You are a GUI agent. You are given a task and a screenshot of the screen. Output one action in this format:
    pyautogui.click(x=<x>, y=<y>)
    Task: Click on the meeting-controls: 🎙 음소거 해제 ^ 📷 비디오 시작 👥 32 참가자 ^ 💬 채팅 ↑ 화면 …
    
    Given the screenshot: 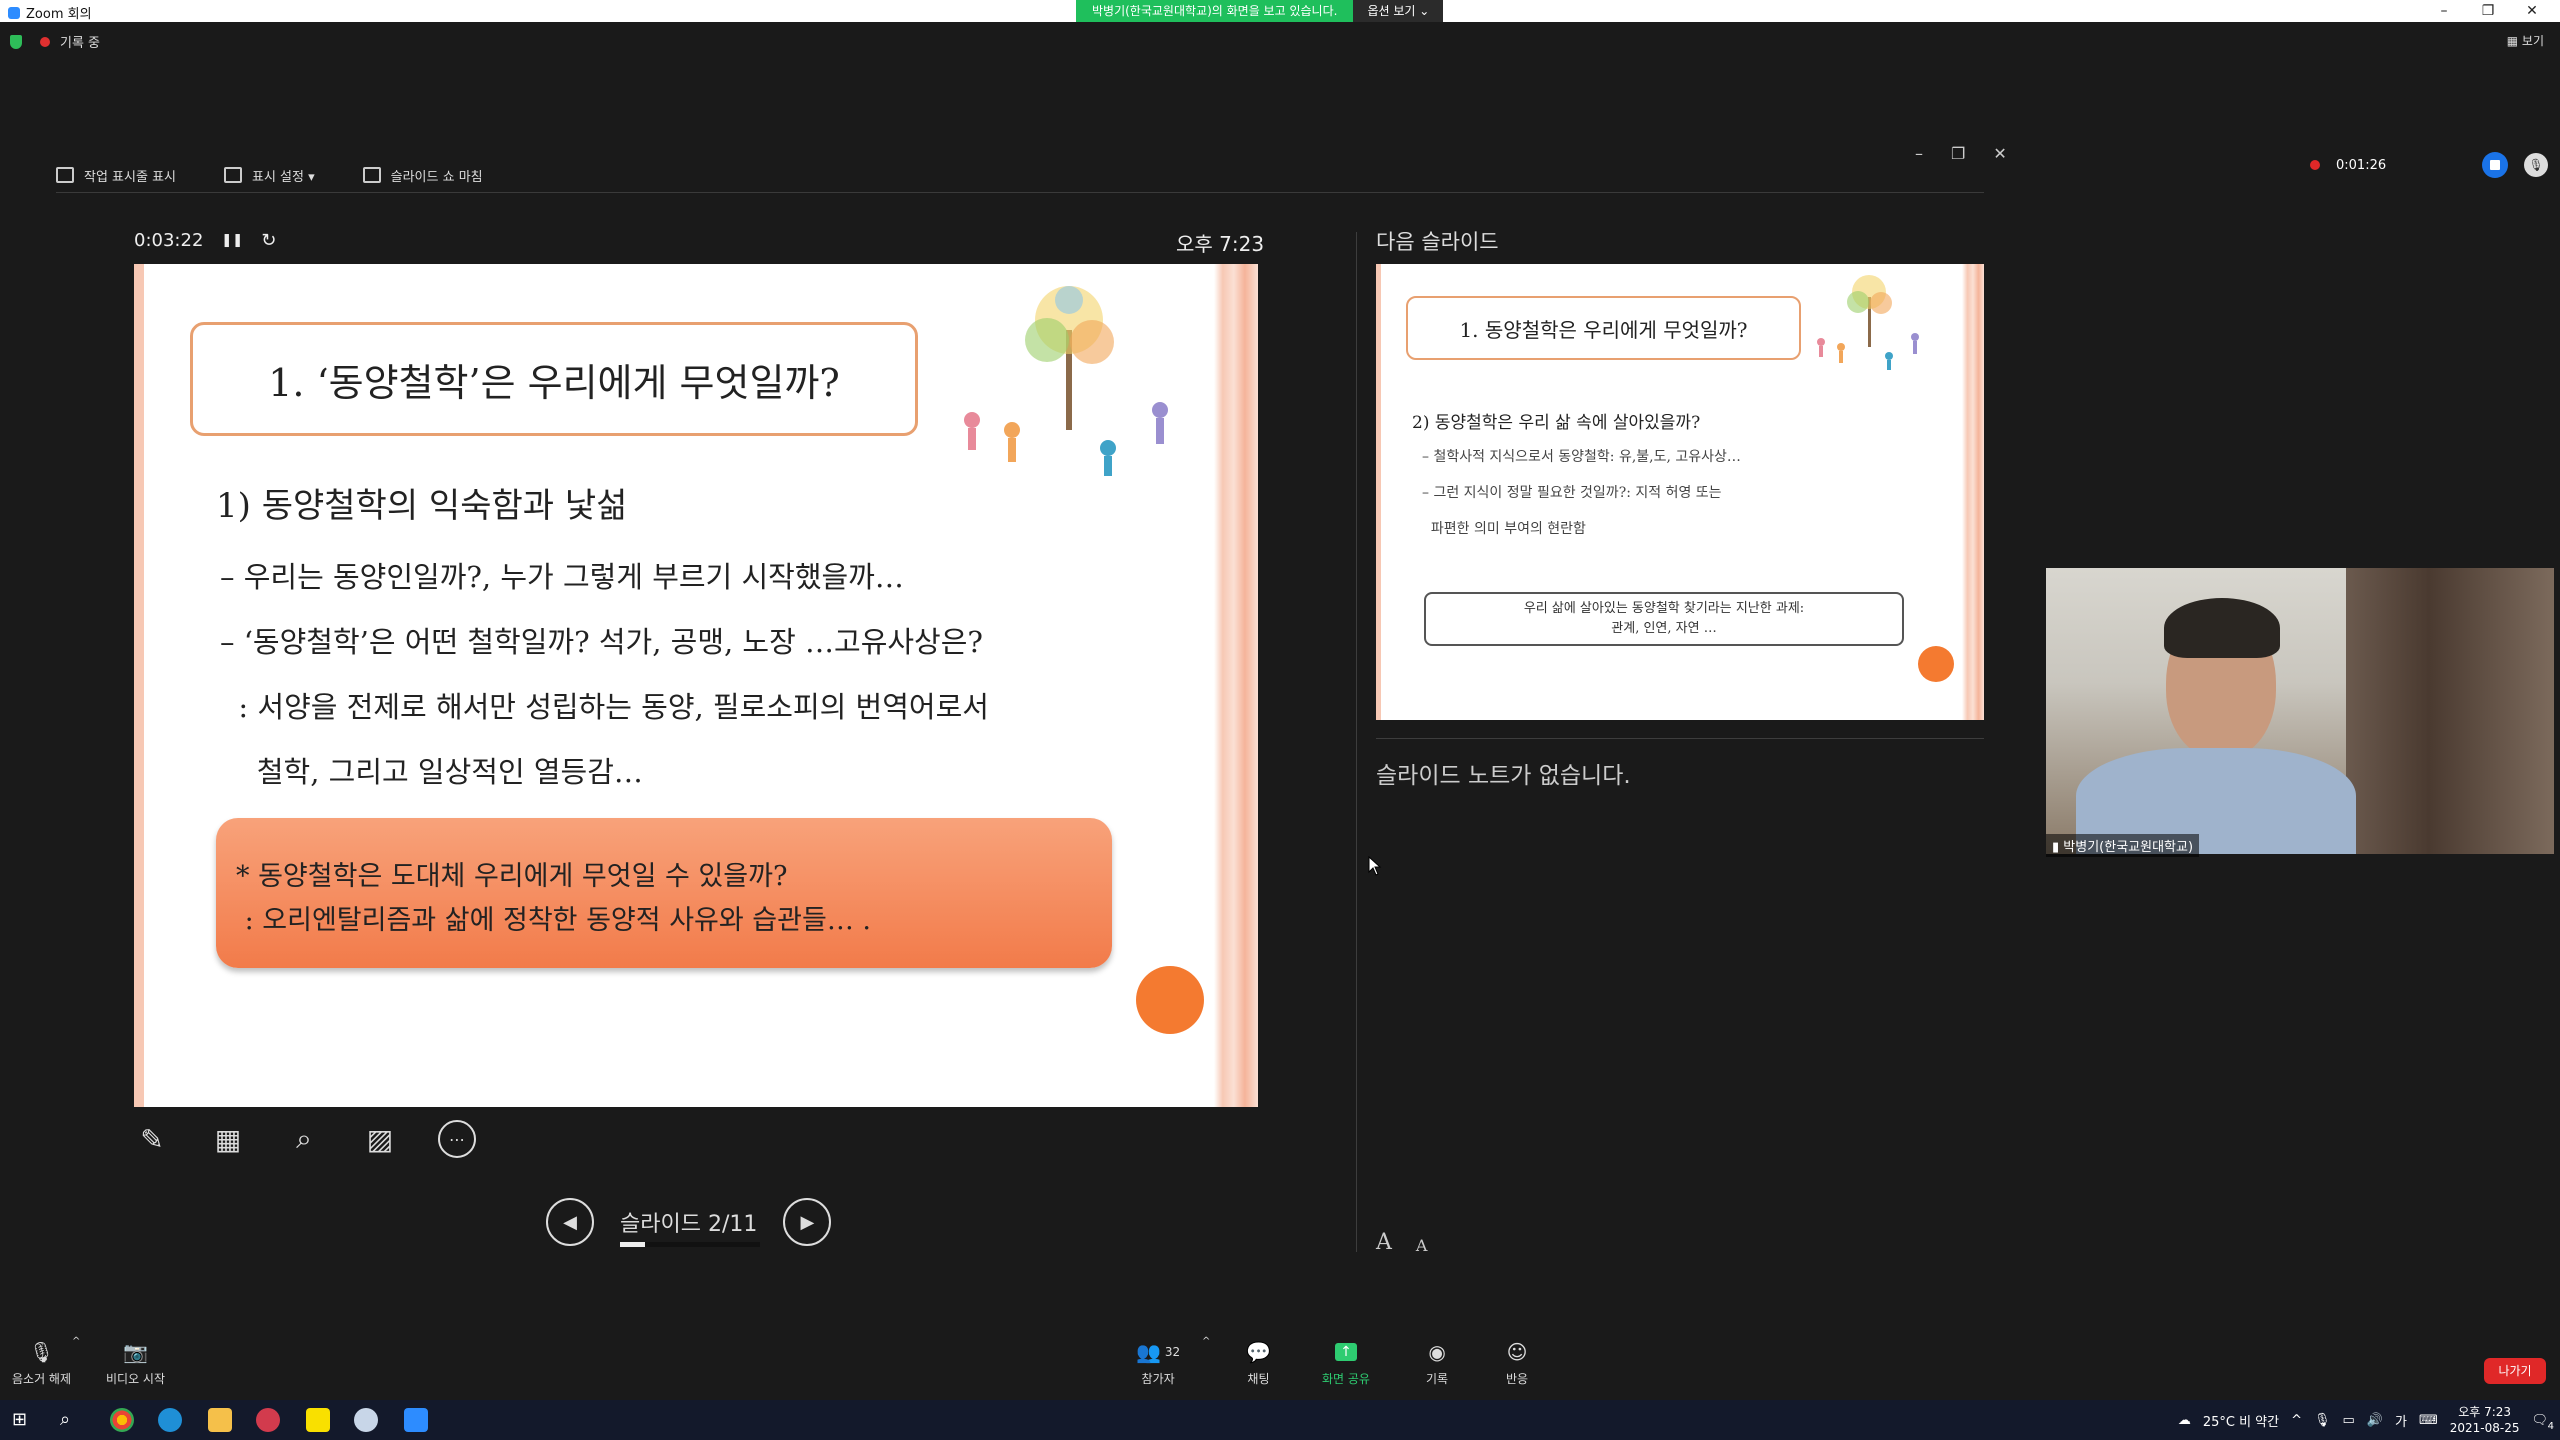 What is the action you would take?
    pyautogui.click(x=1280, y=1368)
    